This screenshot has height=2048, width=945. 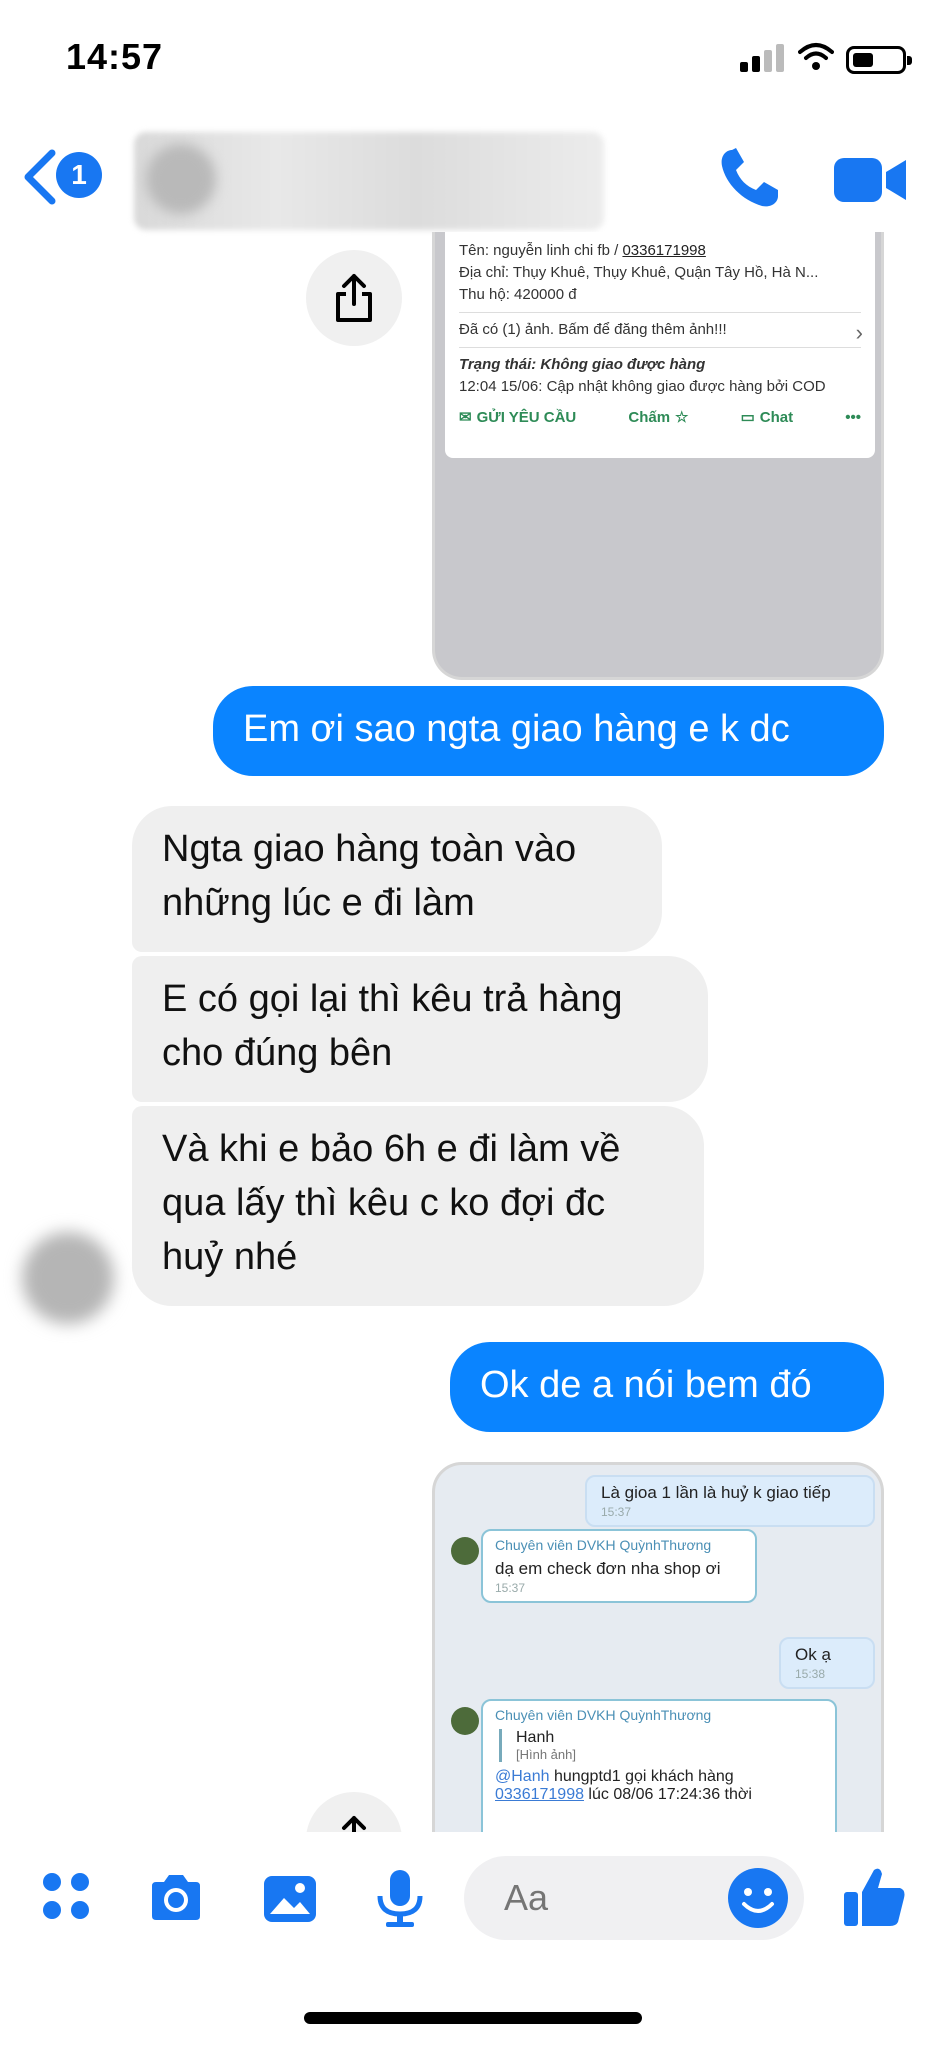 I want to click on gallery-icon, so click(x=290, y=1898).